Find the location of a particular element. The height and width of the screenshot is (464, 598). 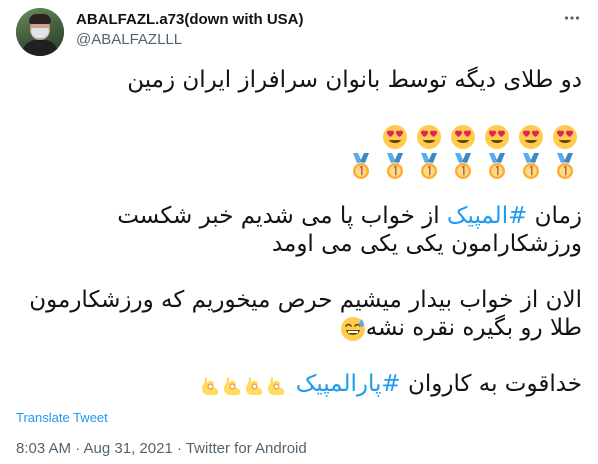

more-horizontal-icon is located at coordinates (572, 18).